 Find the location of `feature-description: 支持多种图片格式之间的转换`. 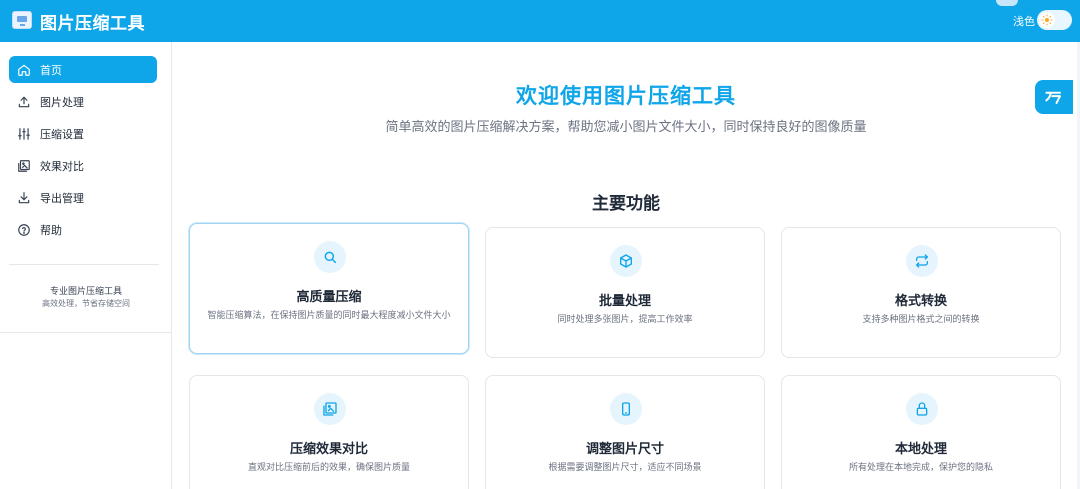

feature-description: 支持多种图片格式之间的转换 is located at coordinates (921, 320).